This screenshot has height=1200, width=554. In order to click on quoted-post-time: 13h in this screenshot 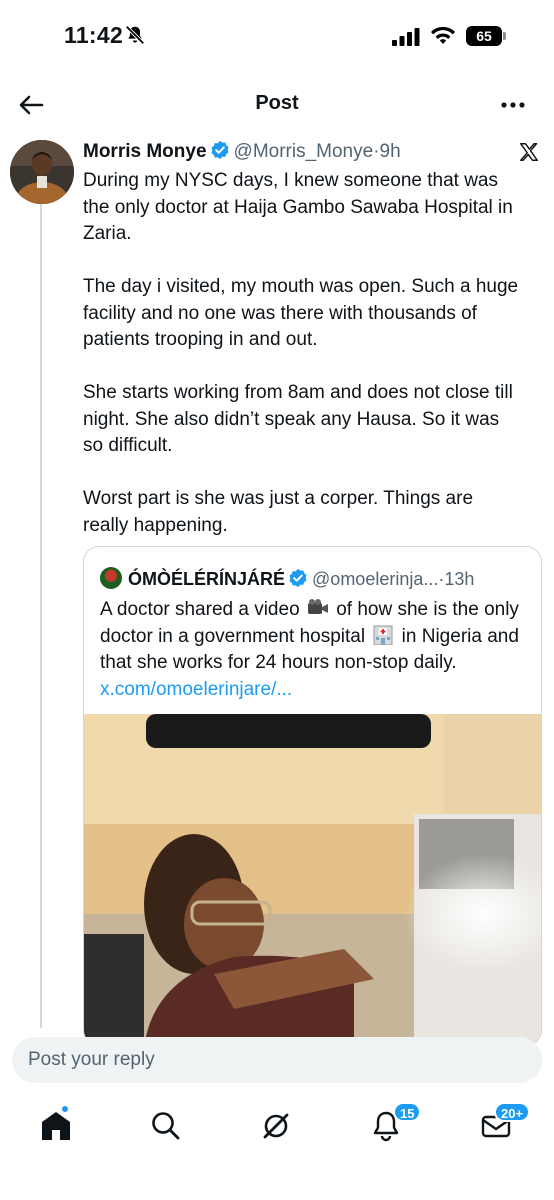, I will do `click(459, 579)`.